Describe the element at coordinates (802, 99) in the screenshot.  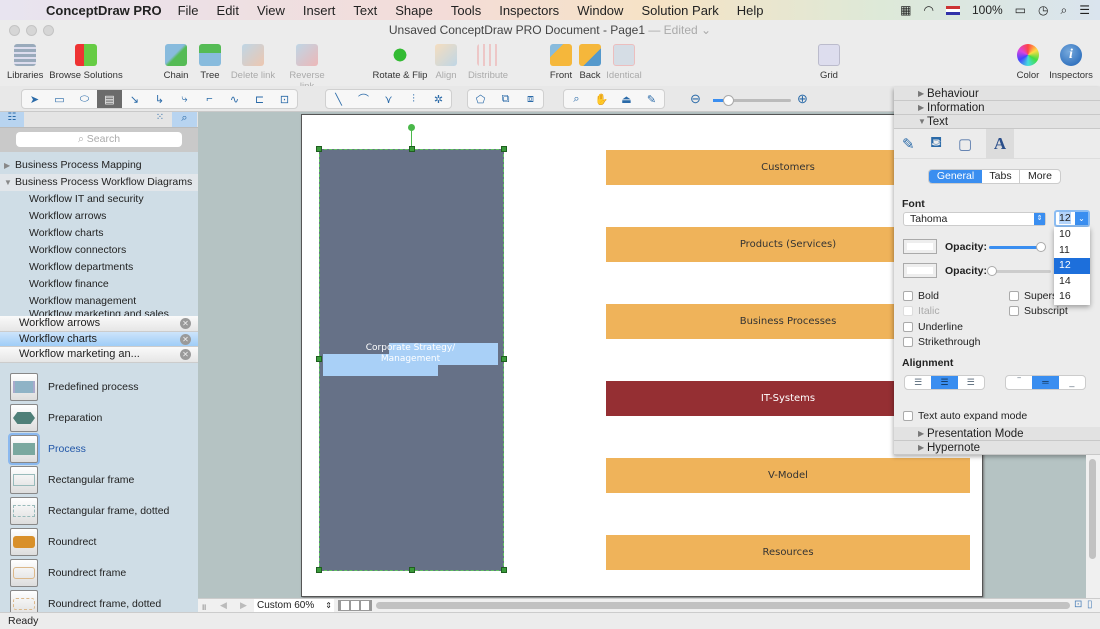
I see `zoom-in-icon: ⊕` at that location.